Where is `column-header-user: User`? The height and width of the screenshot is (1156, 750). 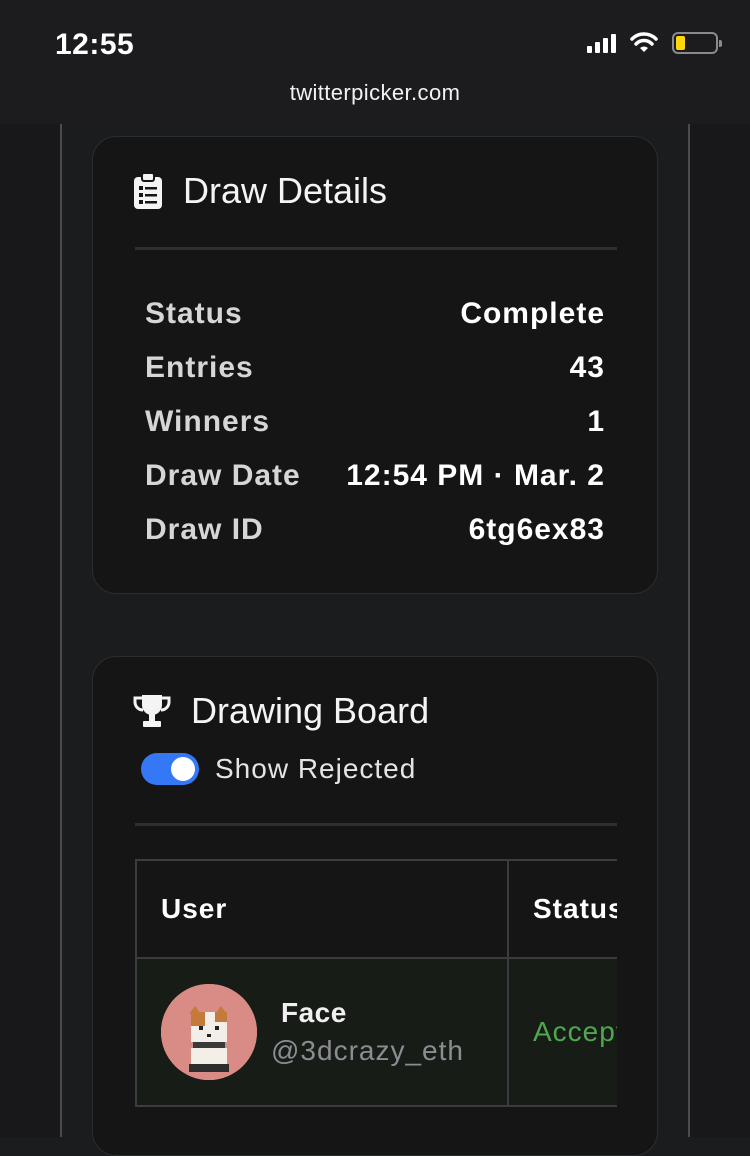
column-header-user: User is located at coordinates (323, 909).